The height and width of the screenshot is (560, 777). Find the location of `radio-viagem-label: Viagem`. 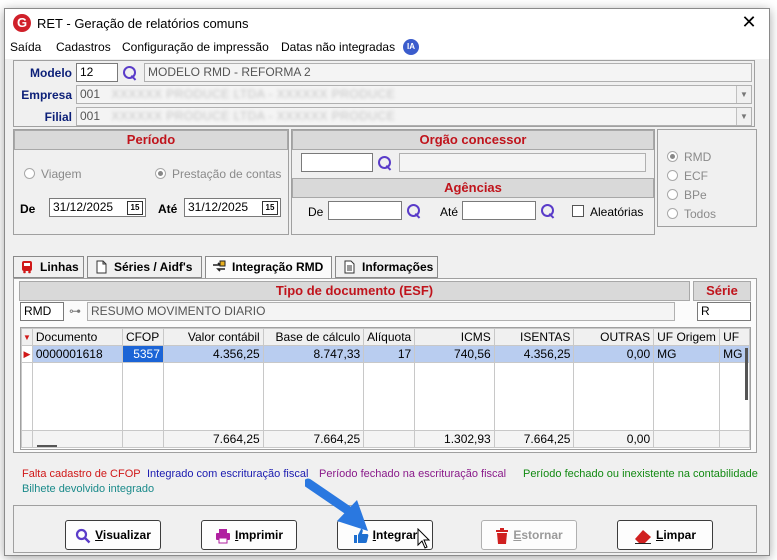

radio-viagem-label: Viagem is located at coordinates (61, 174).